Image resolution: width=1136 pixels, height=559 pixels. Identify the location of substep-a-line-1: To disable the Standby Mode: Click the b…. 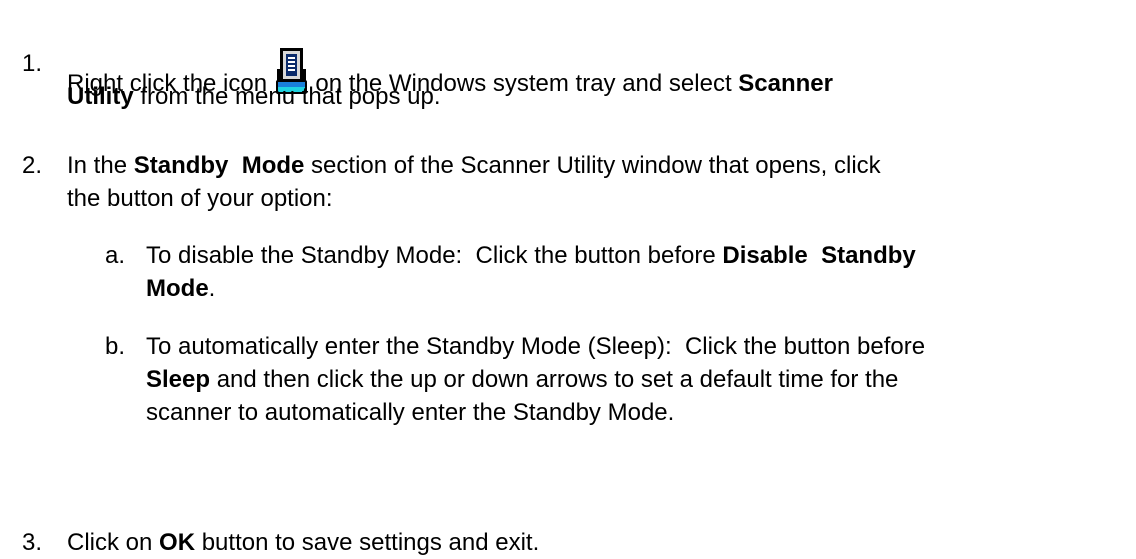
(531, 255).